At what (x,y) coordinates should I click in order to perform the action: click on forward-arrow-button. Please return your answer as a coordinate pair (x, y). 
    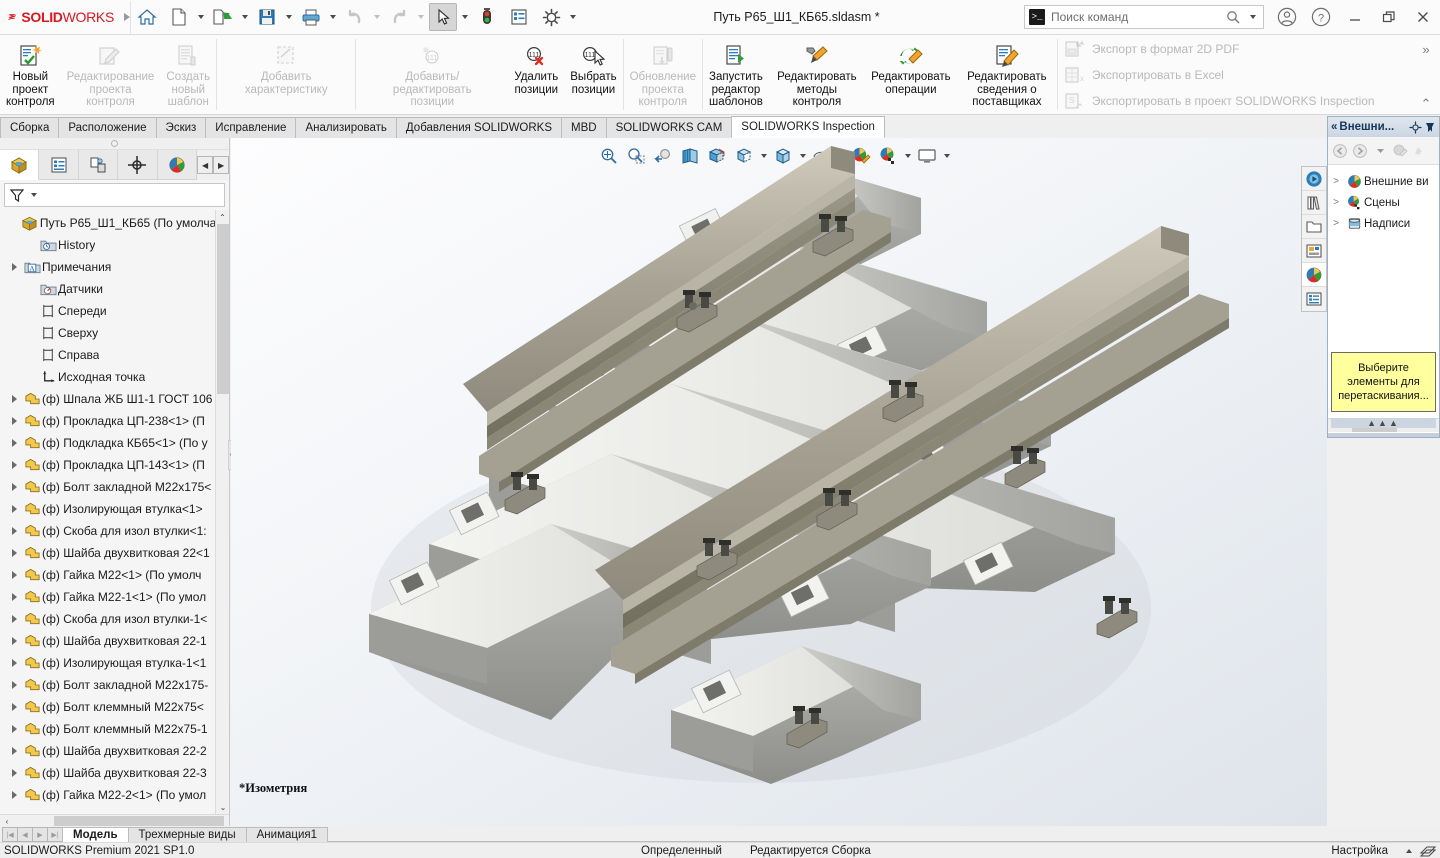
    Looking at the image, I should click on (1360, 151).